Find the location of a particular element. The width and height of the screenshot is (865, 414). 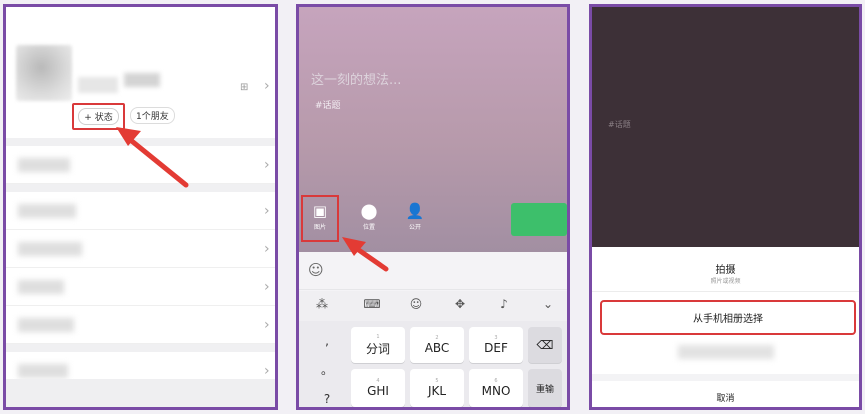

choose-from-album-label: 从手机相册选择 is located at coordinates (728, 319).